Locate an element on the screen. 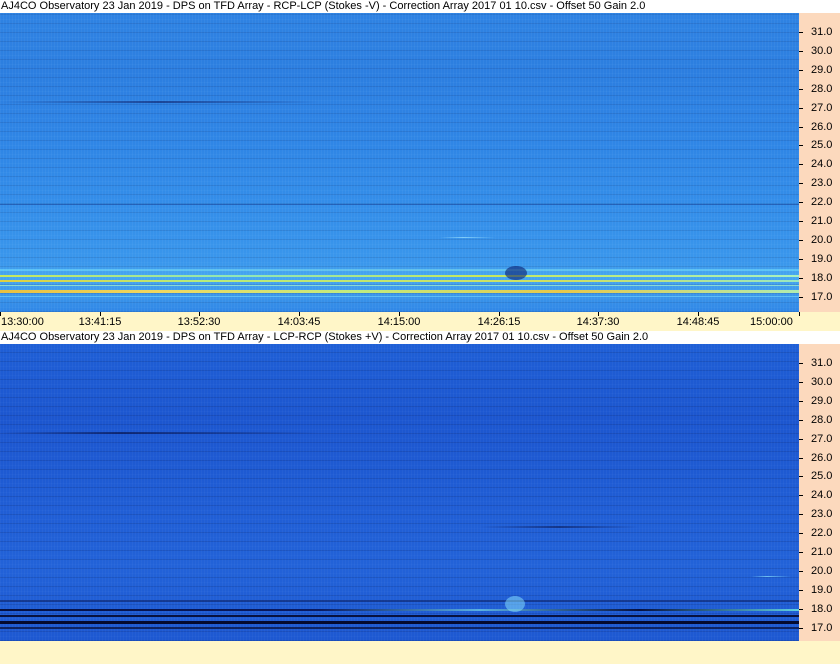 The height and width of the screenshot is (664, 840). frequency-tick: 29.0 is located at coordinates (819, 69).